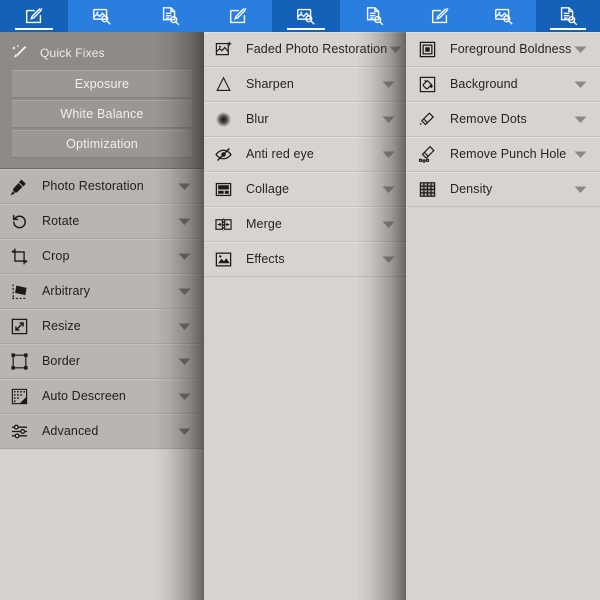 This screenshot has height=600, width=600. I want to click on menu-item-label: Rotate, so click(61, 221).